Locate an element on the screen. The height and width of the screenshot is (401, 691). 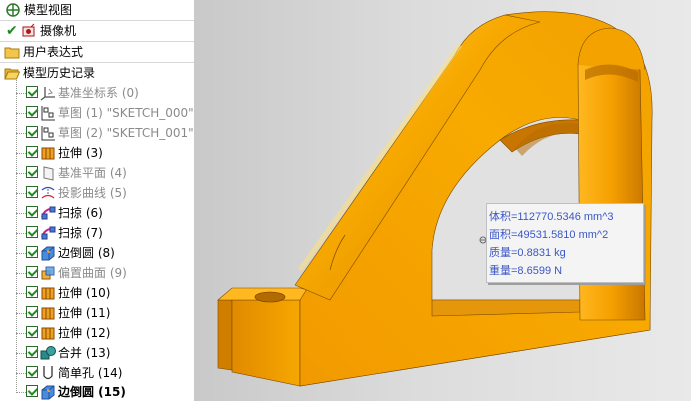
tree-item-sweep-7: 扫掠 (7) is located at coordinates (97, 233).